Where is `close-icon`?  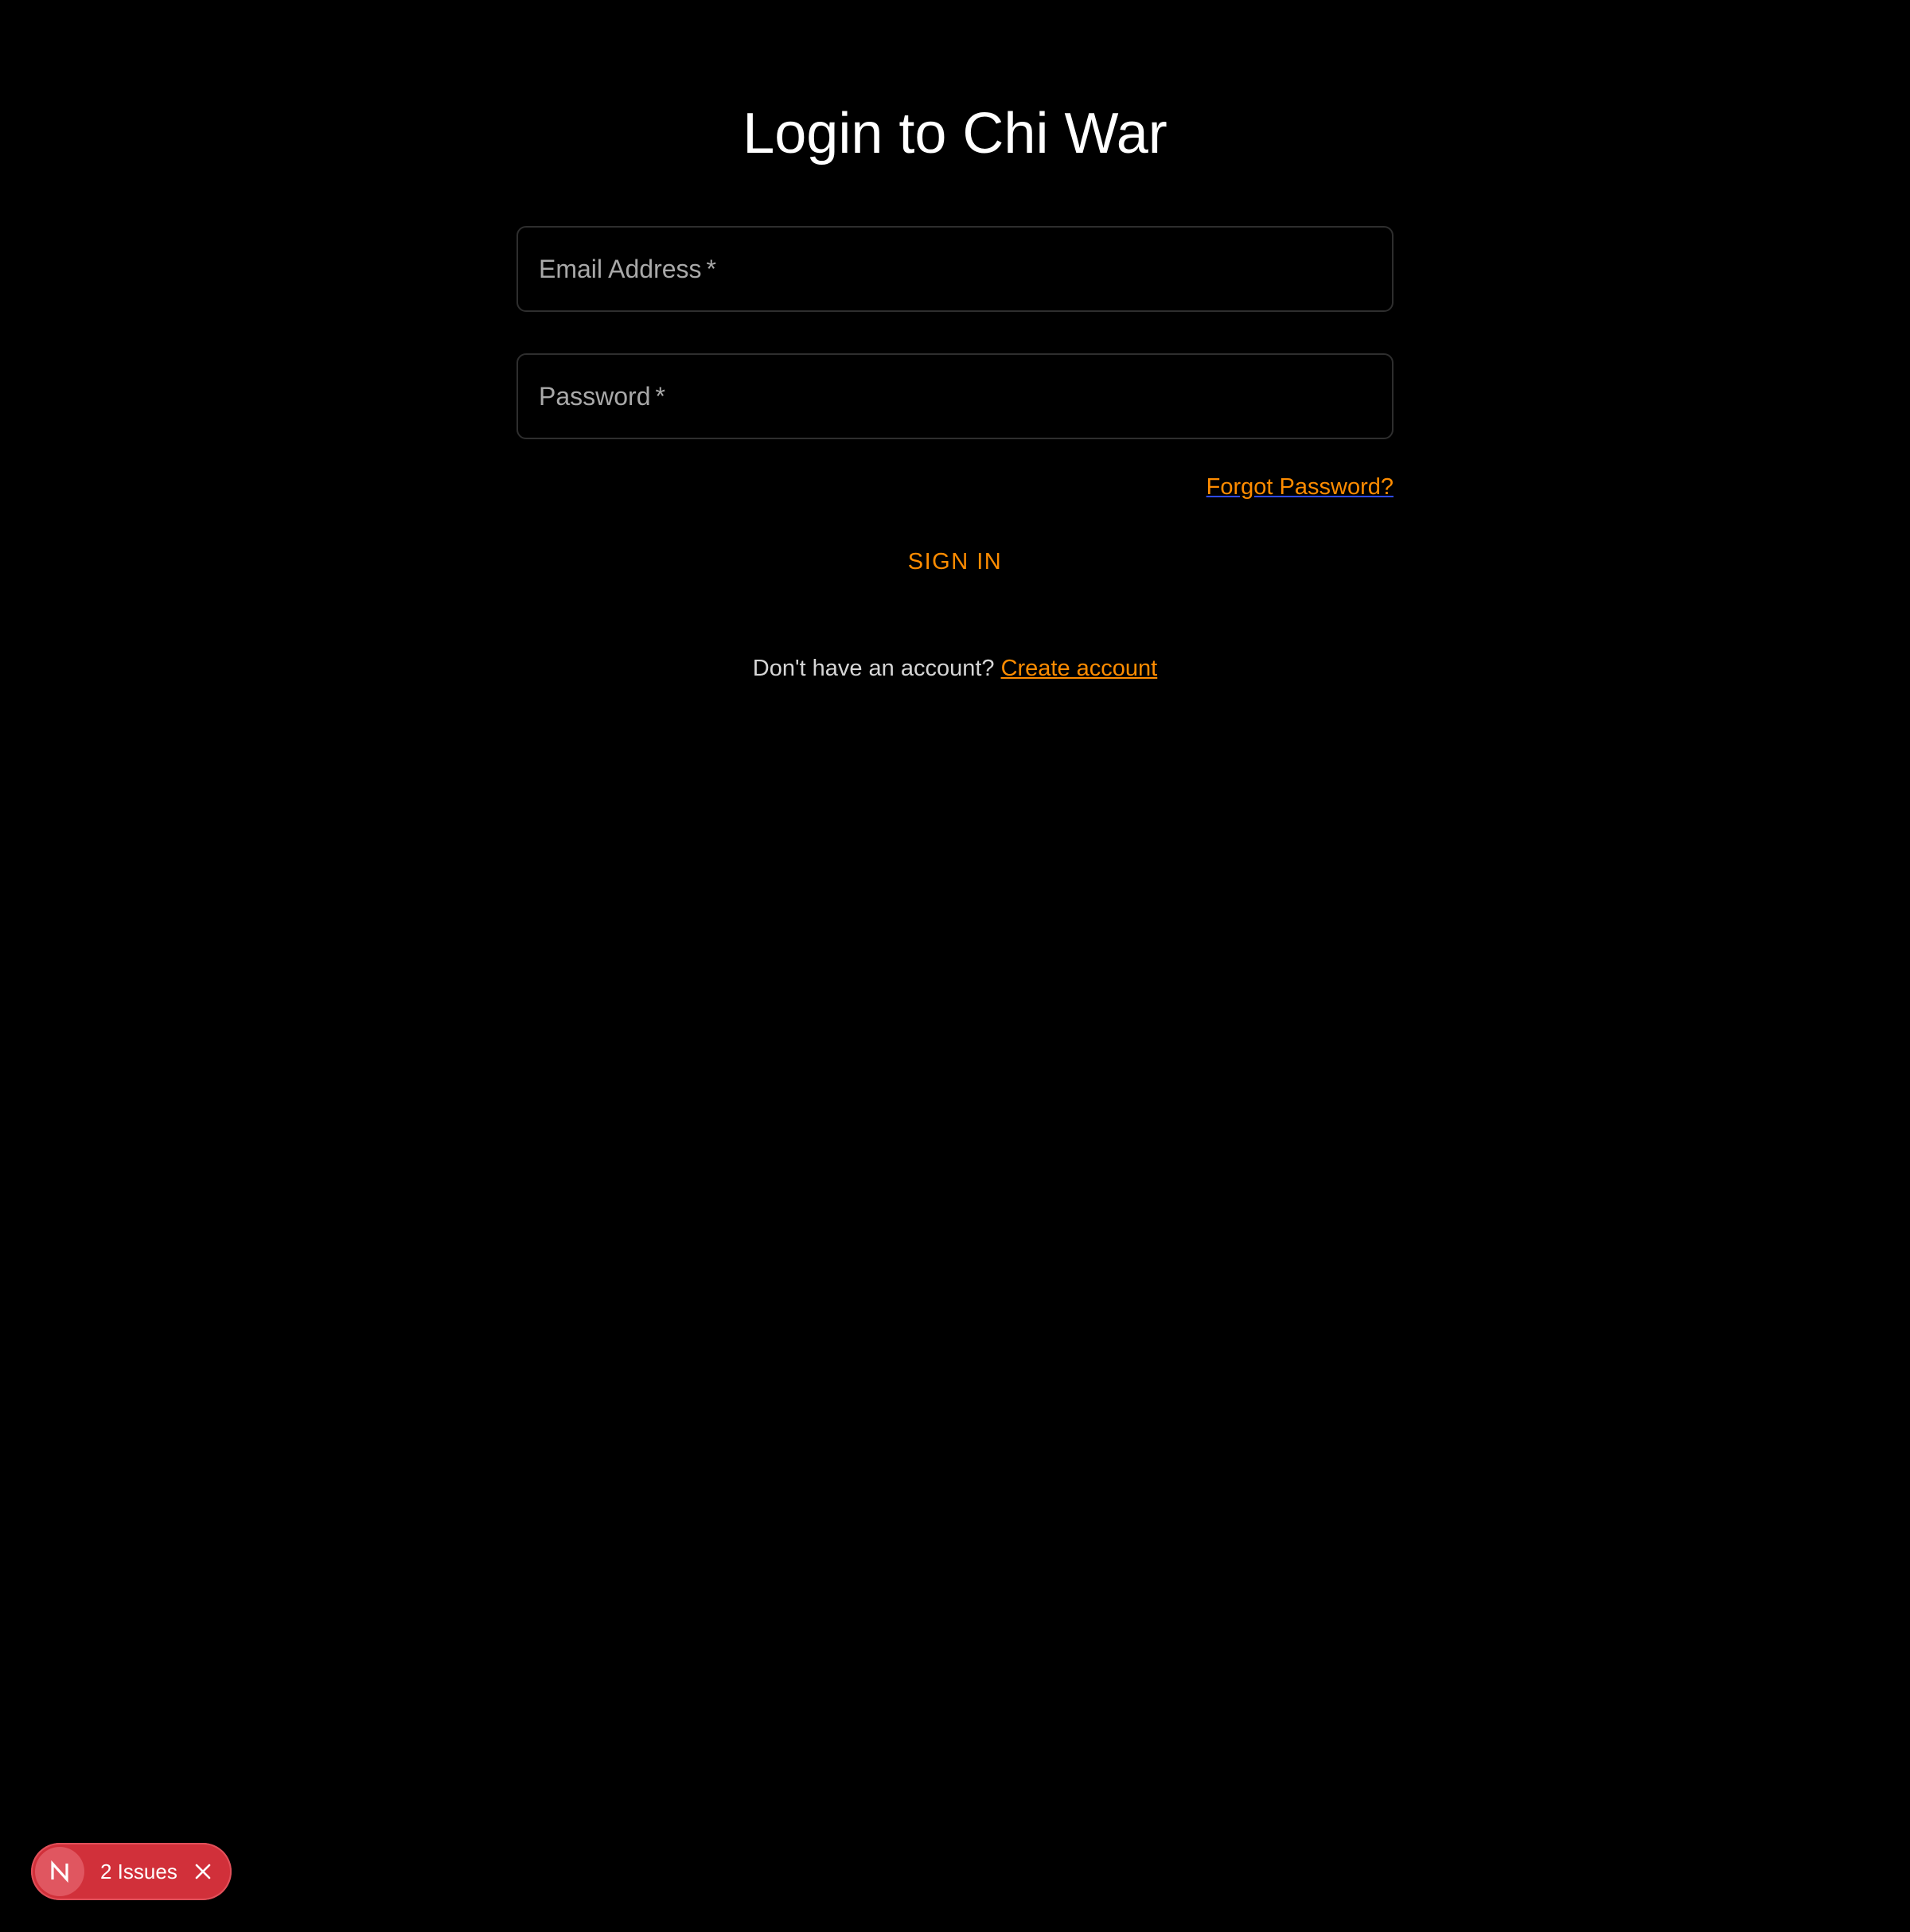 close-icon is located at coordinates (203, 1871).